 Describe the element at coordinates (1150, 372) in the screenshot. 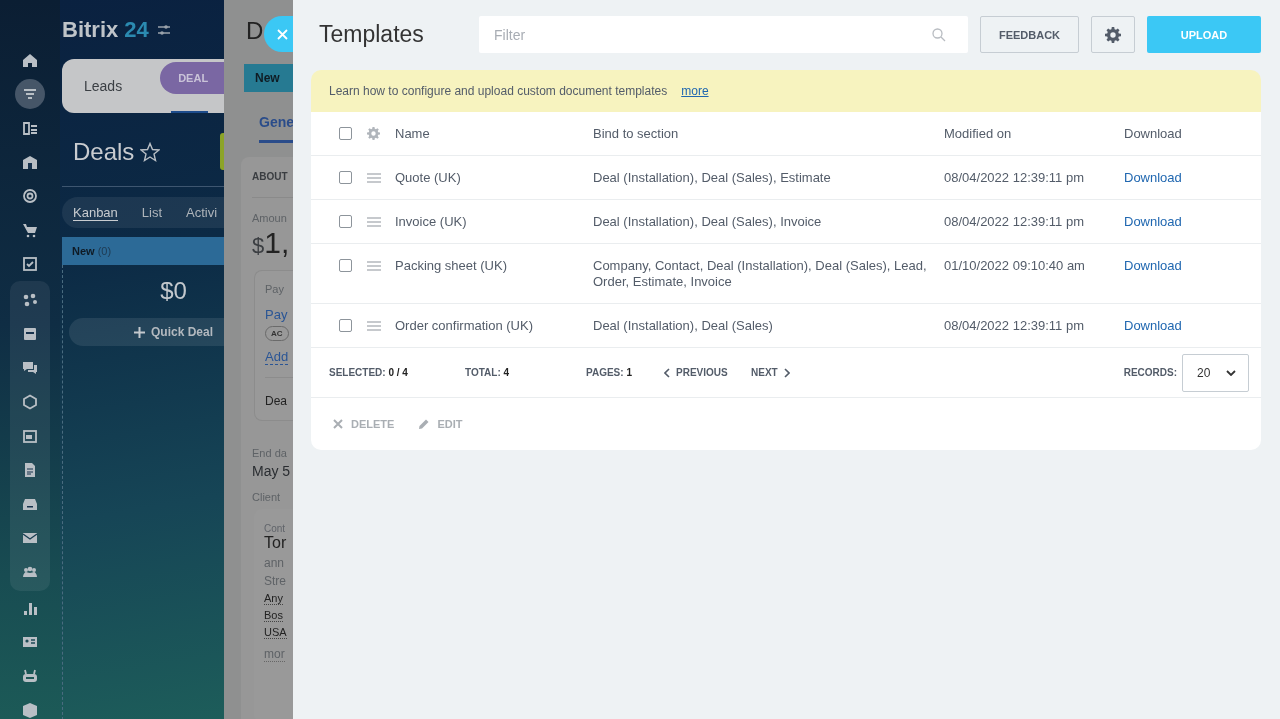

I see `records-label: RECORDS:` at that location.